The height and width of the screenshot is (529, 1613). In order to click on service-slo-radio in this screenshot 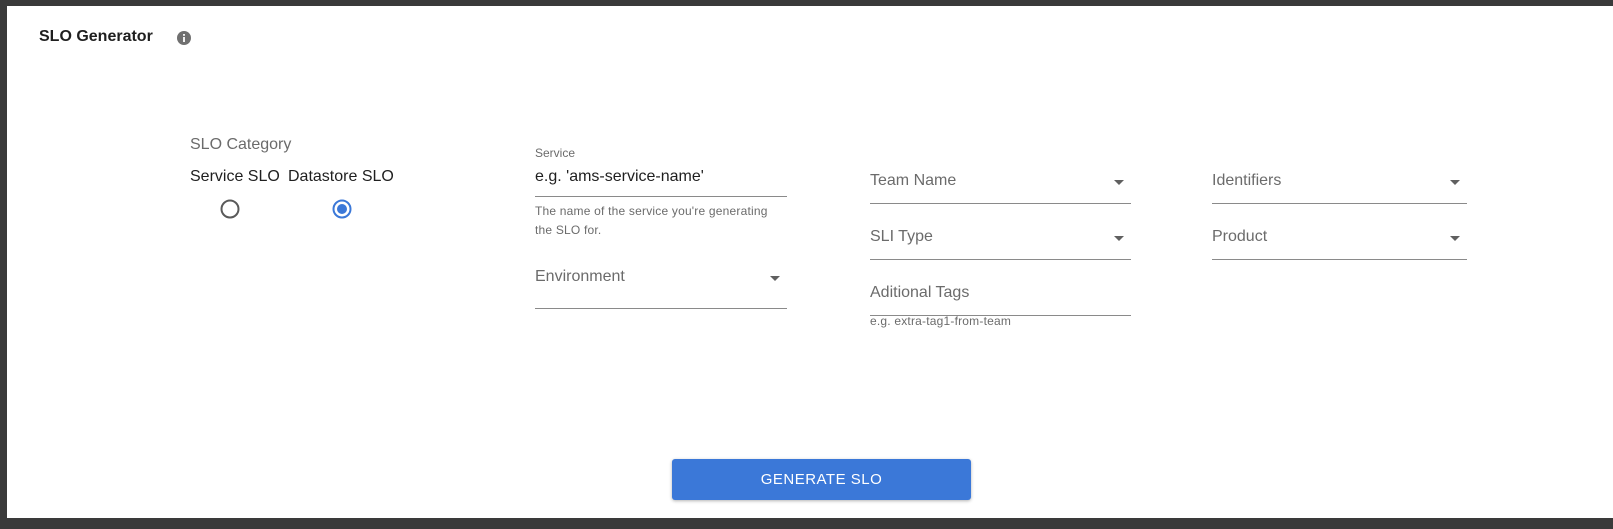, I will do `click(230, 209)`.